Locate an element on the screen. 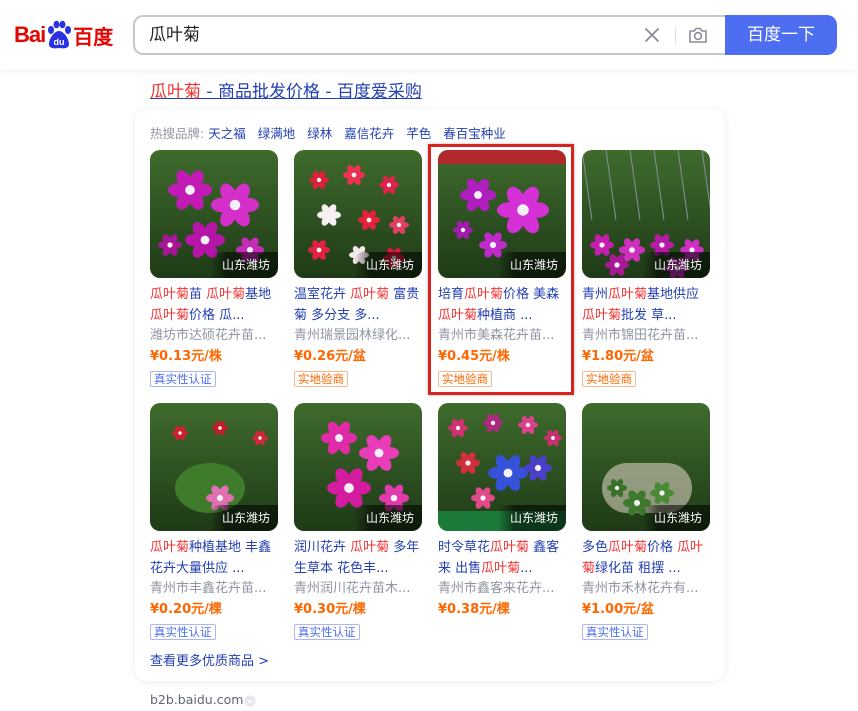 The width and height of the screenshot is (858, 711). more-products-link: 查看更多优质商品 > is located at coordinates (209, 659).